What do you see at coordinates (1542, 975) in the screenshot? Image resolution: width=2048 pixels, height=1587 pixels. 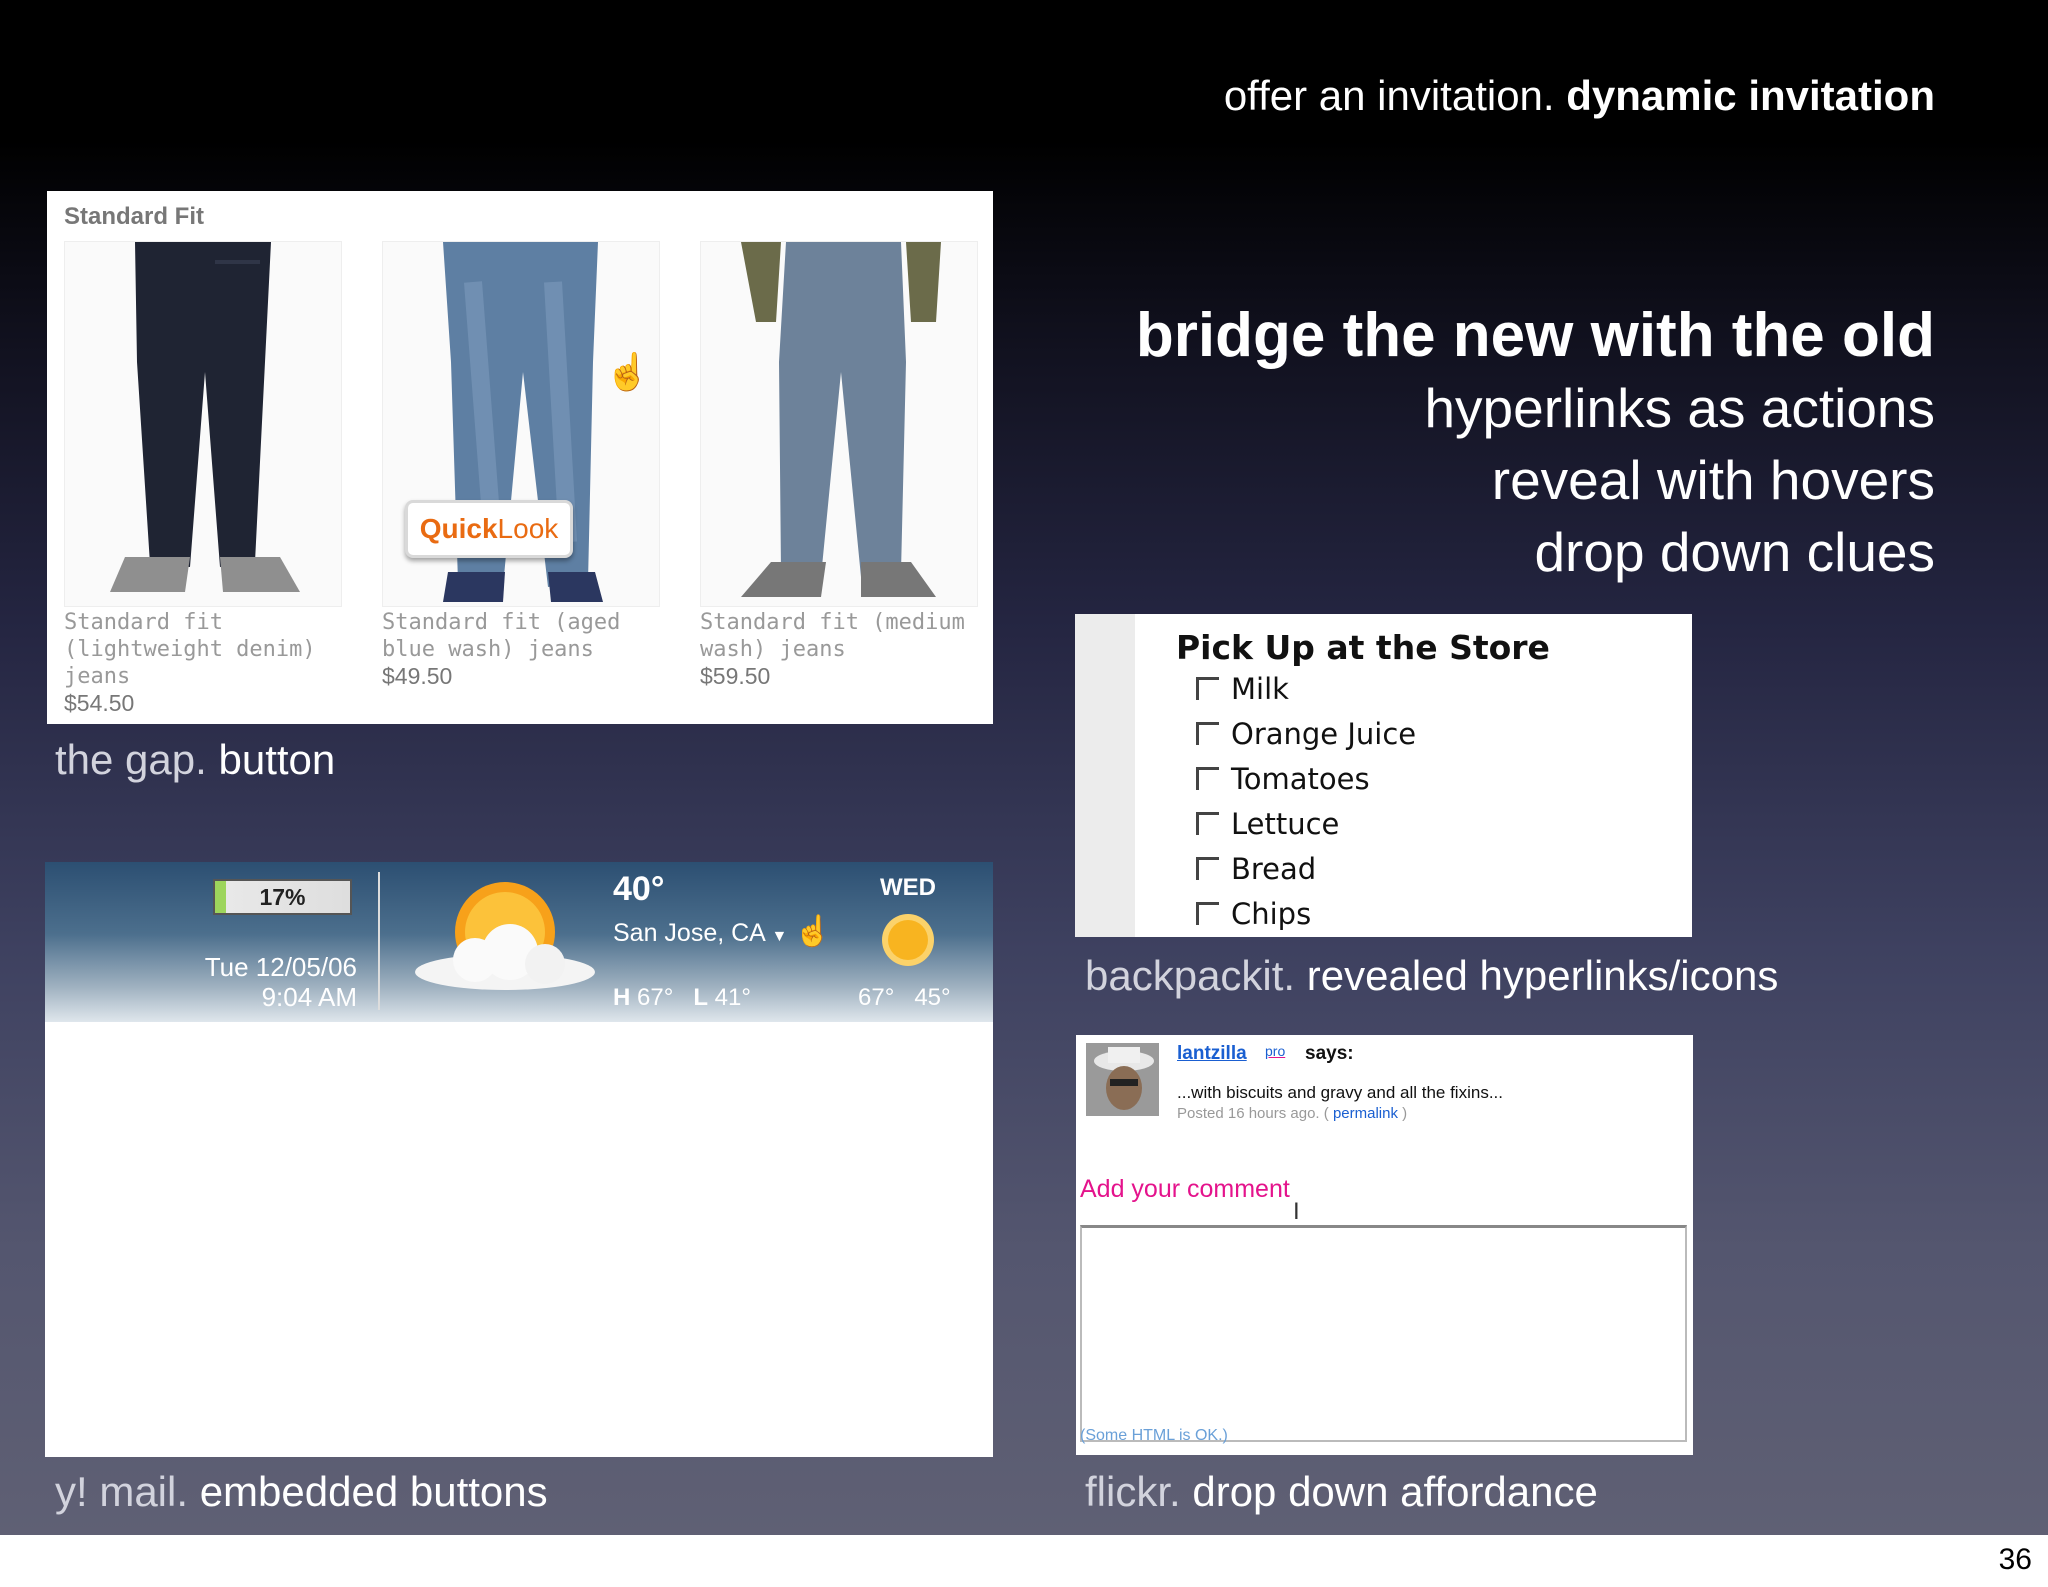 I see `caption-bold: revealed hyperlinks/icons` at bounding box center [1542, 975].